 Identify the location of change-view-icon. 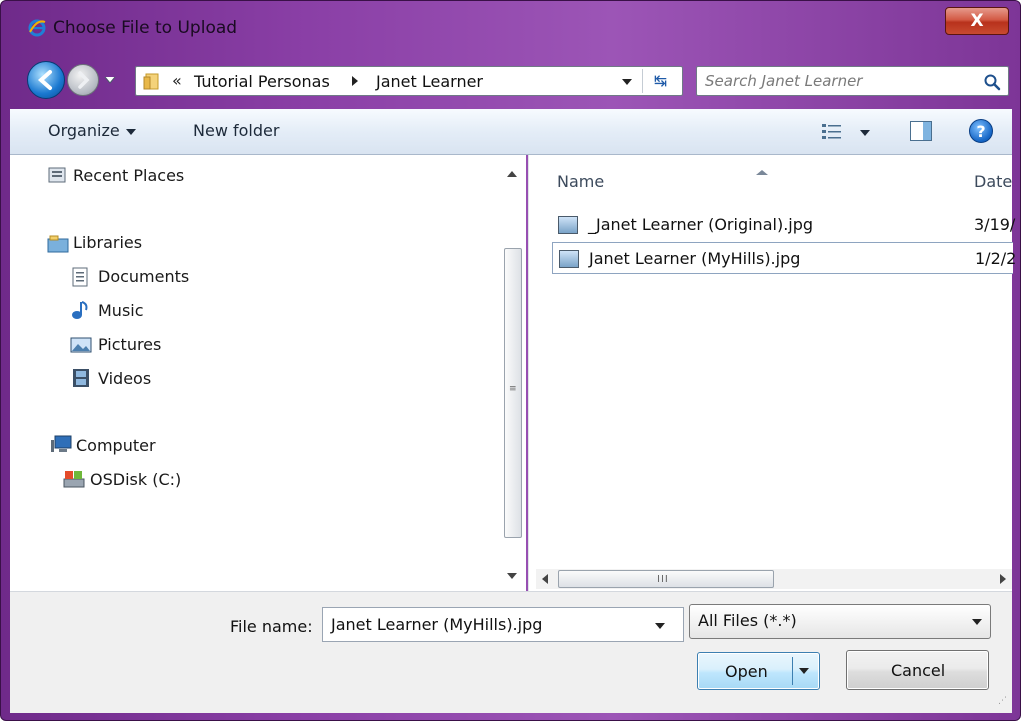
(832, 131).